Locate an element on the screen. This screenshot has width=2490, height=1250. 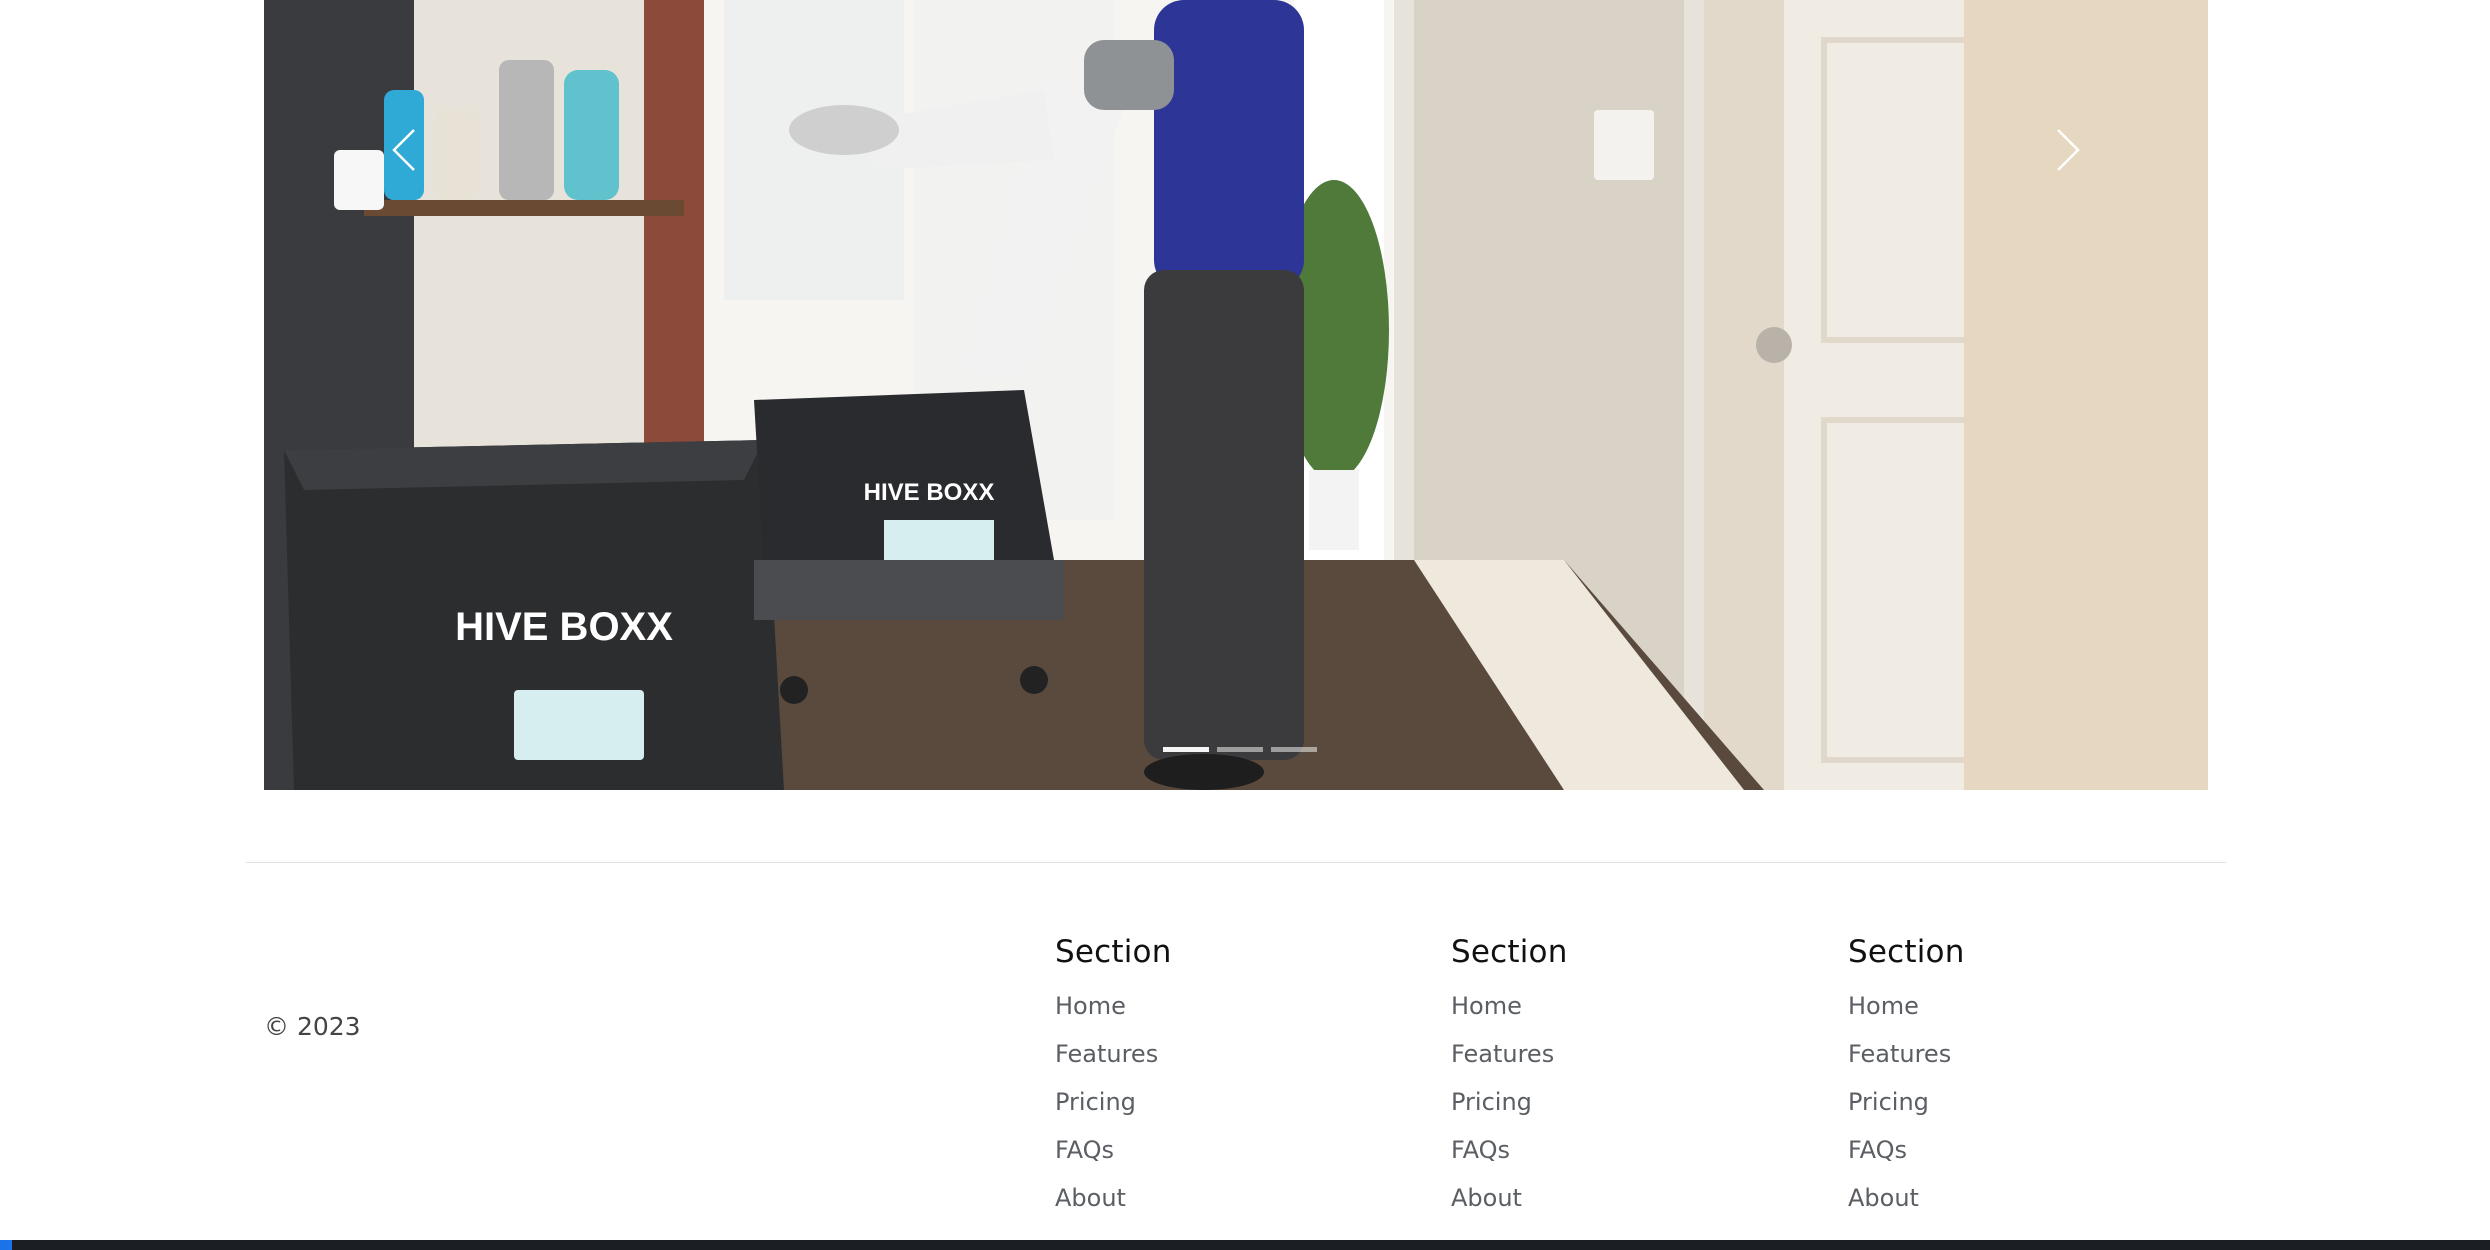
taskbar-start-accent is located at coordinates (6, 1245).